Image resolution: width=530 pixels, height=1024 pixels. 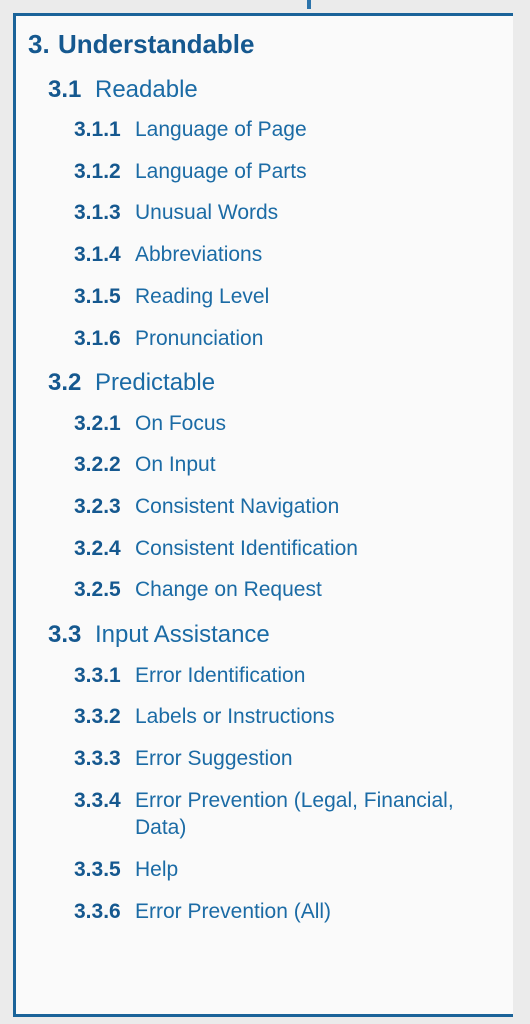 What do you see at coordinates (97, 717) in the screenshot?
I see `outline-item-number: 3.3.2` at bounding box center [97, 717].